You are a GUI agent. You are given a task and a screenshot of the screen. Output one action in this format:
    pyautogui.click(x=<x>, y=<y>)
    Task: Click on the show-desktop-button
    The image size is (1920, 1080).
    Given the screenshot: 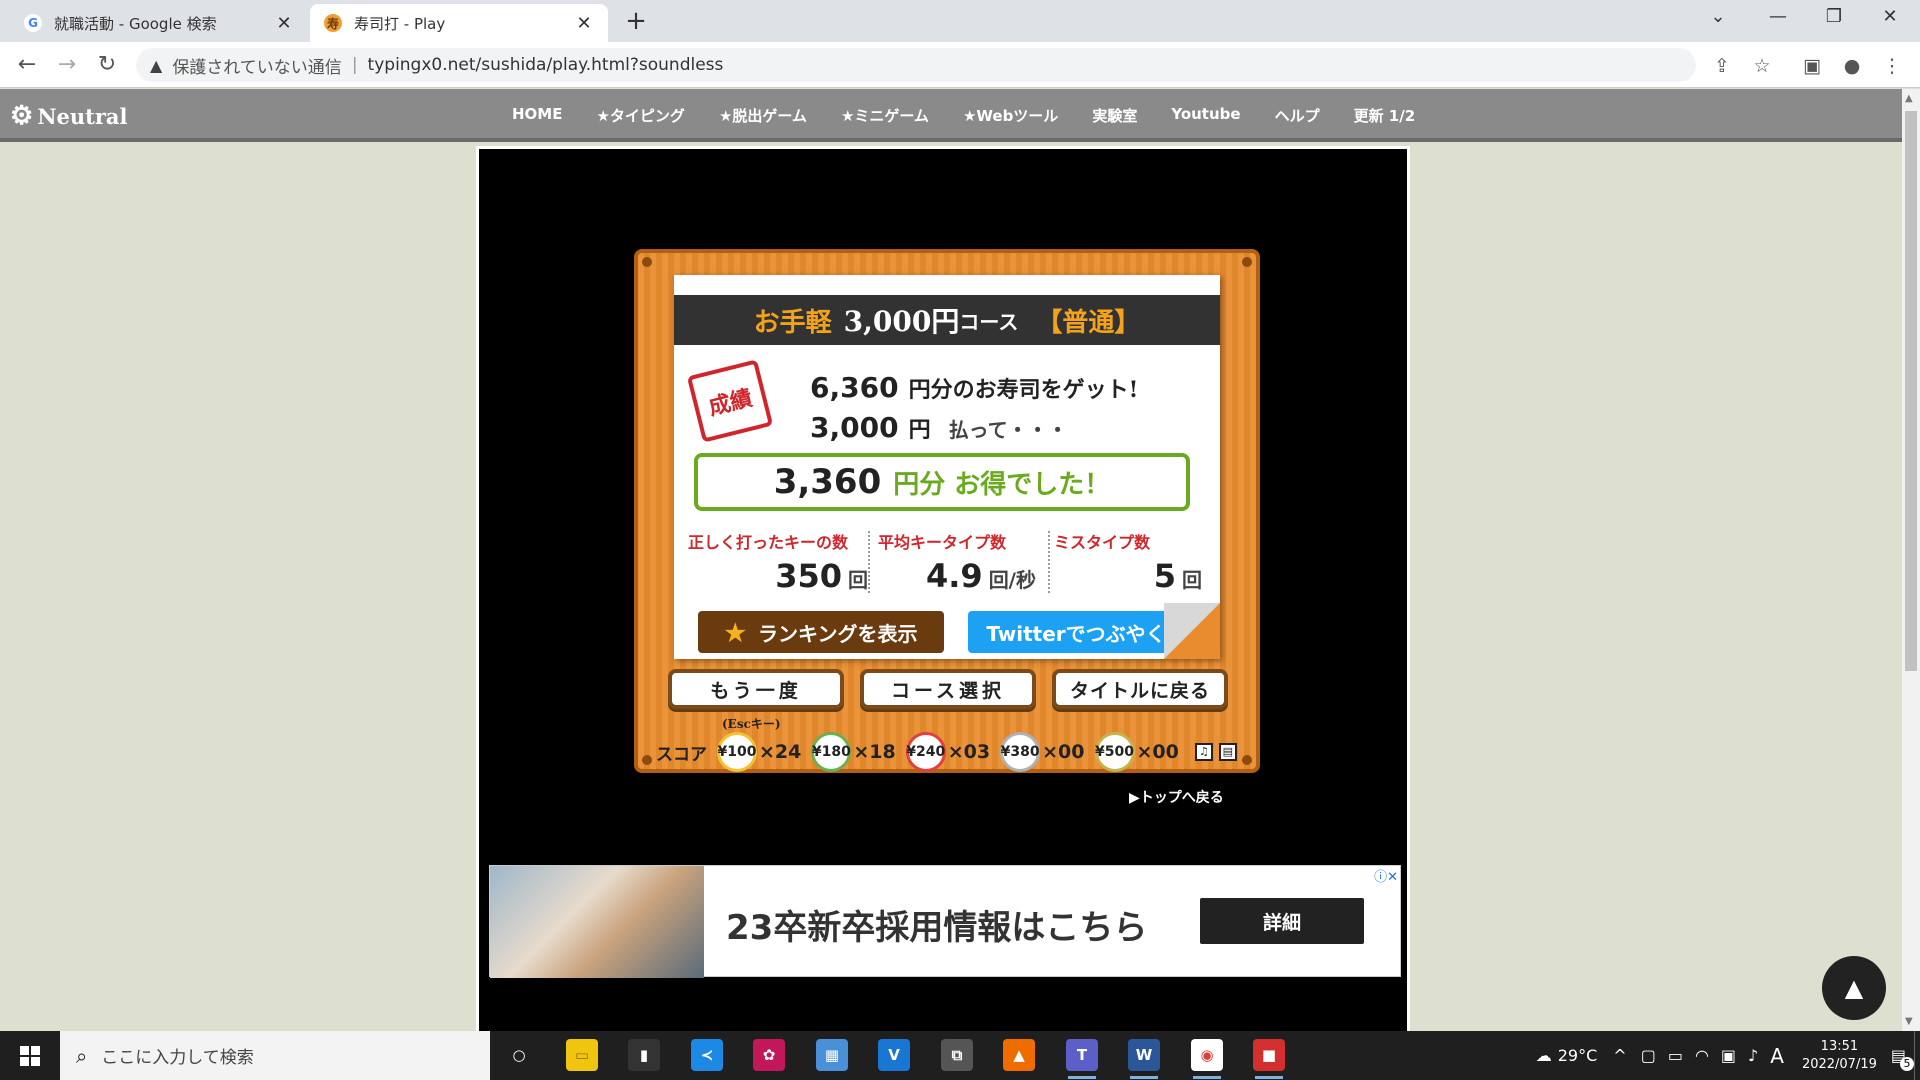 What is the action you would take?
    pyautogui.click(x=1917, y=1055)
    